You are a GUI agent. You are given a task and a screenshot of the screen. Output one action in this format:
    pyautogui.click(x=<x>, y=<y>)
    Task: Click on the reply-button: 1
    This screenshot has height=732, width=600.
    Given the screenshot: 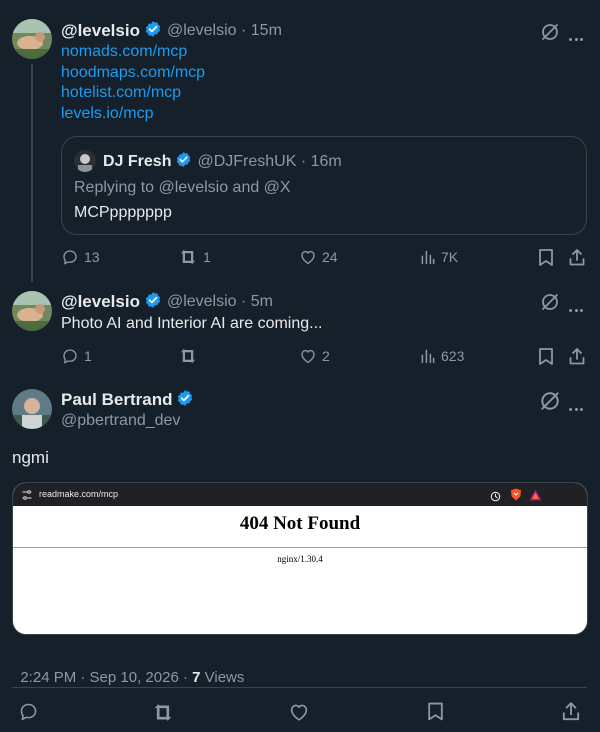 What is the action you would take?
    pyautogui.click(x=76, y=356)
    